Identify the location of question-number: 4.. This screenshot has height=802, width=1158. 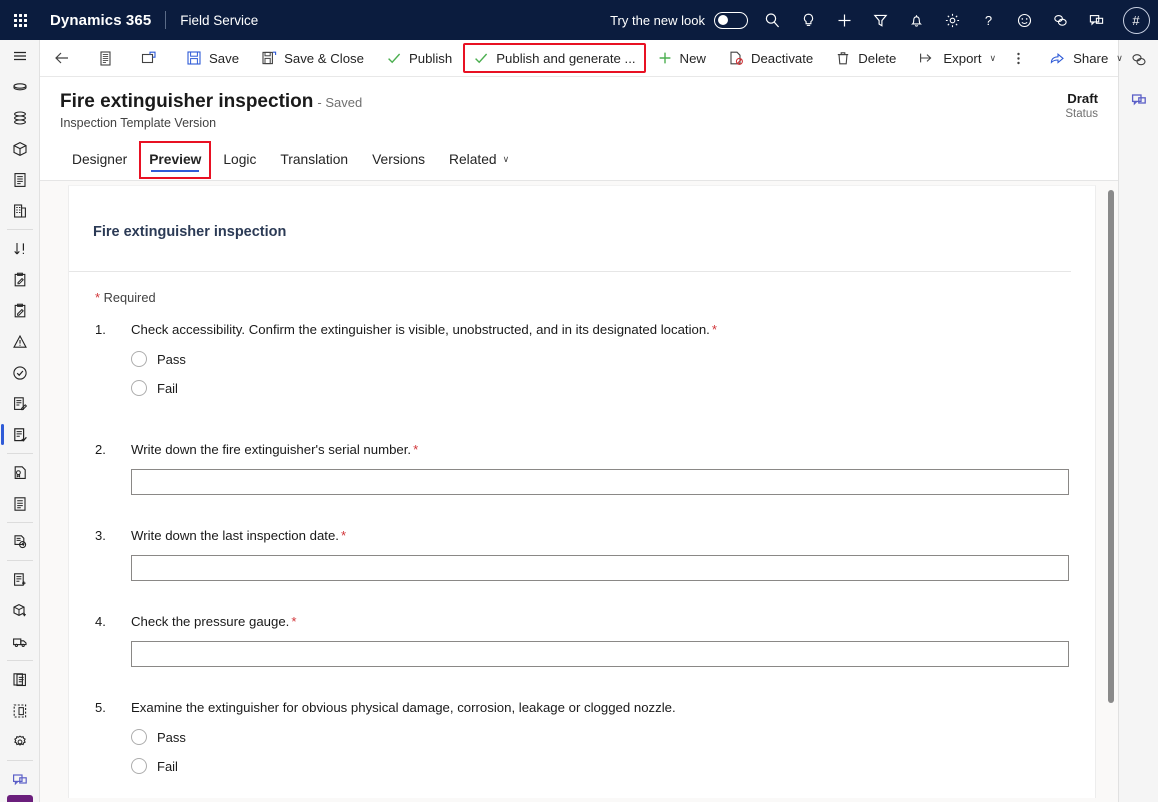
(100, 621).